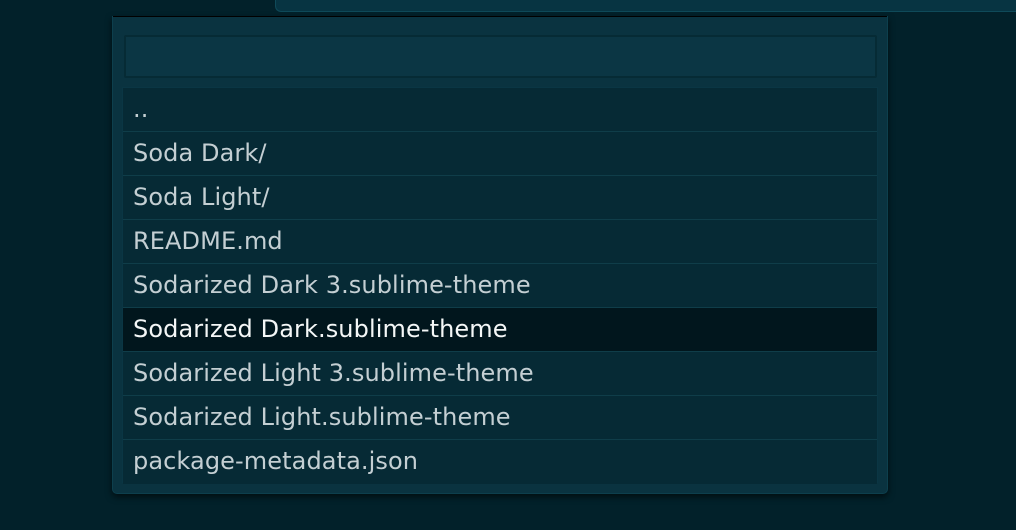  Describe the element at coordinates (645, 6) in the screenshot. I see `editor-tab-bar-edge` at that location.